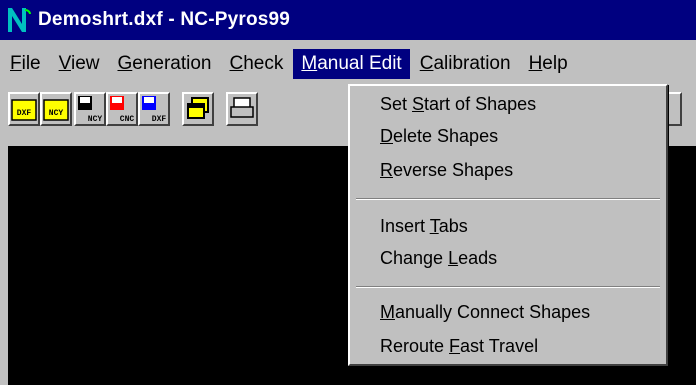 The width and height of the screenshot is (696, 385). Describe the element at coordinates (164, 19) in the screenshot. I see `window-title: Demoshrt.dxf - NC-Pyros99` at that location.